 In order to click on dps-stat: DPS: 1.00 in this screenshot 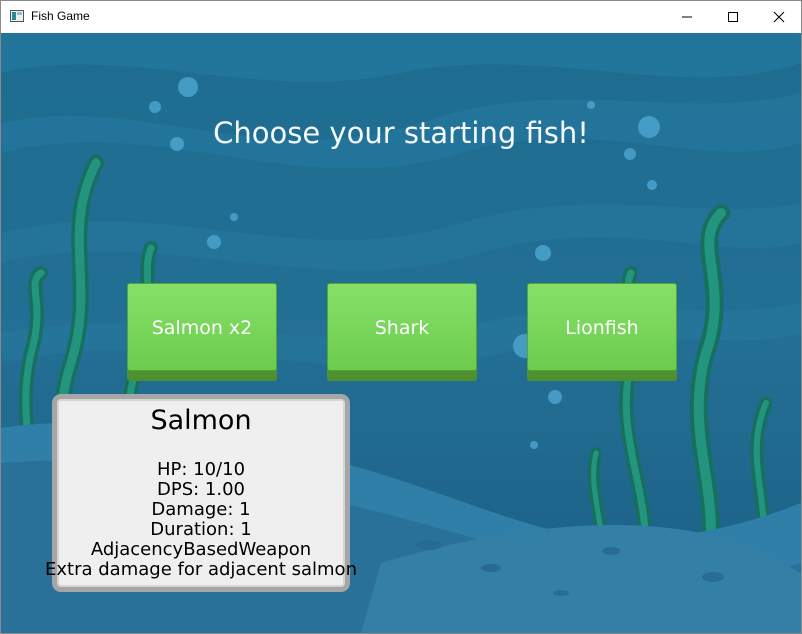, I will do `click(200, 489)`.